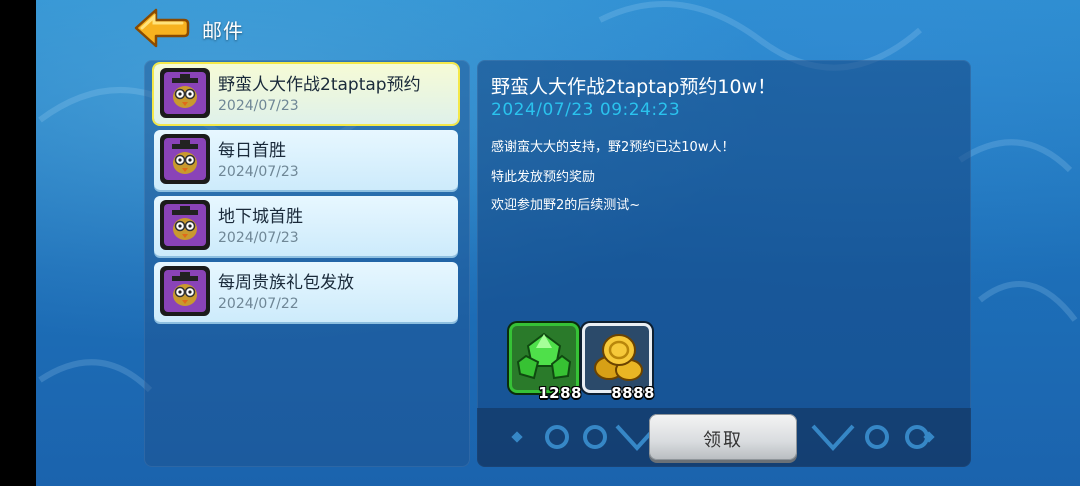 The width and height of the screenshot is (1080, 486). I want to click on claim-button: 领取, so click(723, 437).